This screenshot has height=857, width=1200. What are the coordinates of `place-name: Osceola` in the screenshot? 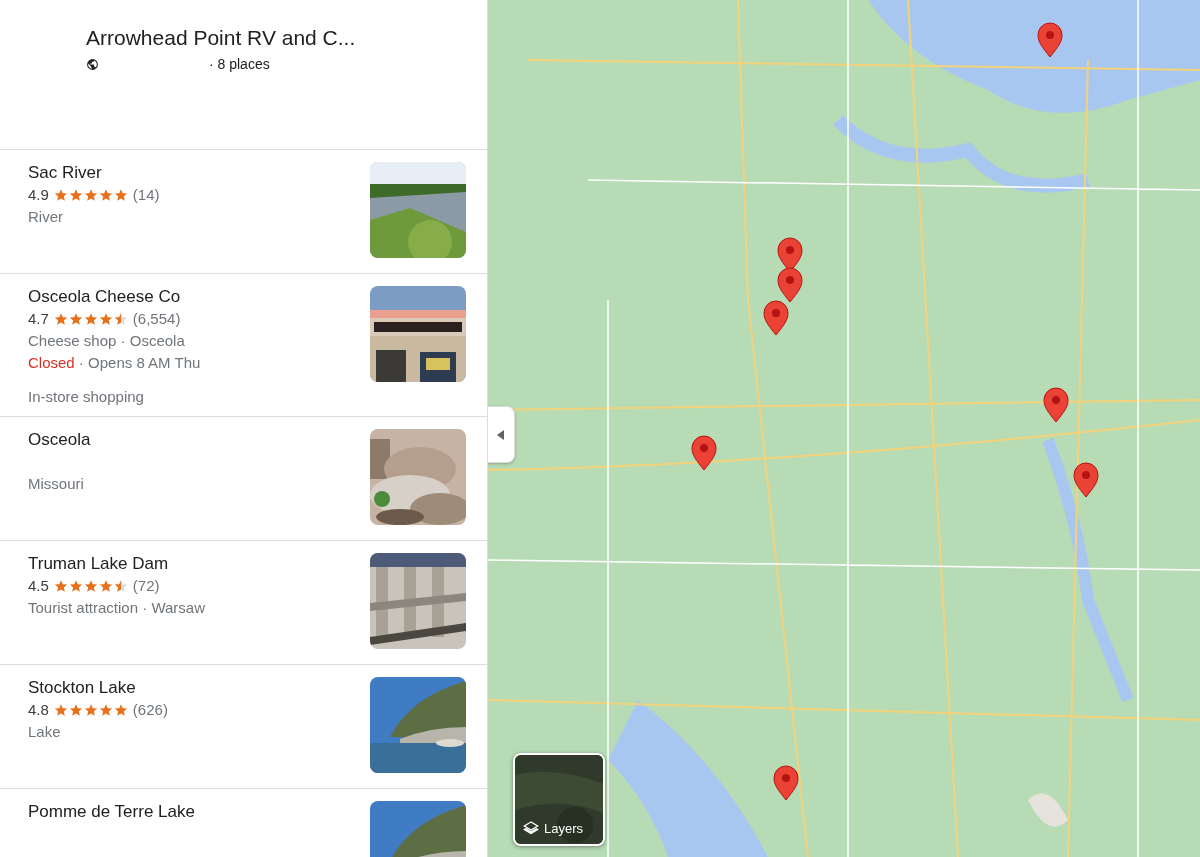 It's located at (60, 440).